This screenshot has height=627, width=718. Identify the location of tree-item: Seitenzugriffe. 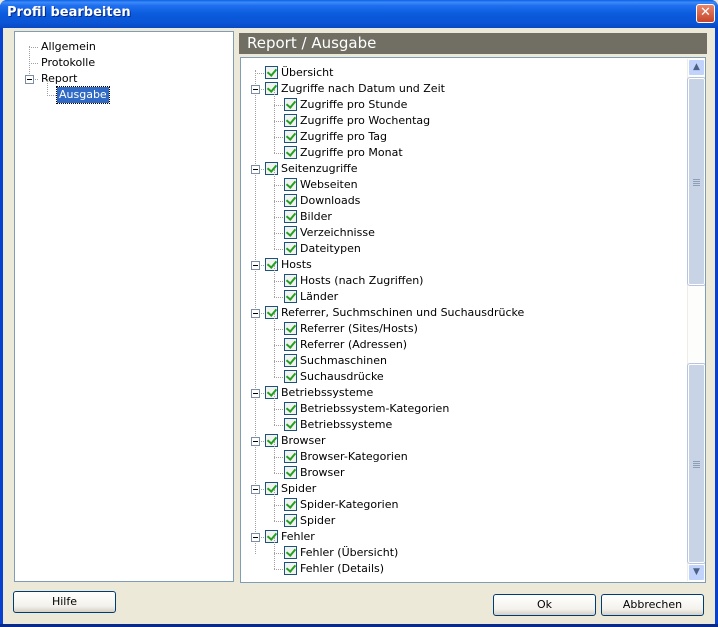
(461, 169).